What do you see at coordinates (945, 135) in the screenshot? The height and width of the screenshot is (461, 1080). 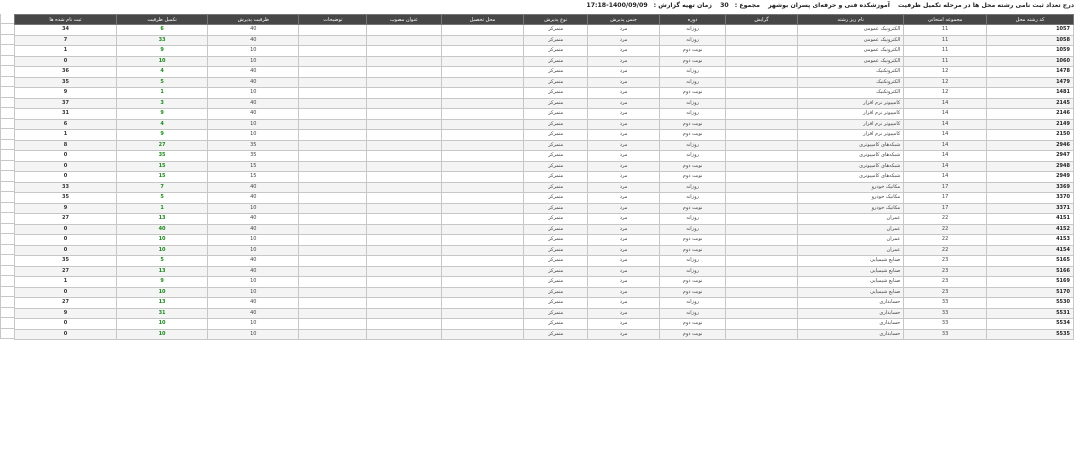 I see `exam-group-cell: 14` at bounding box center [945, 135].